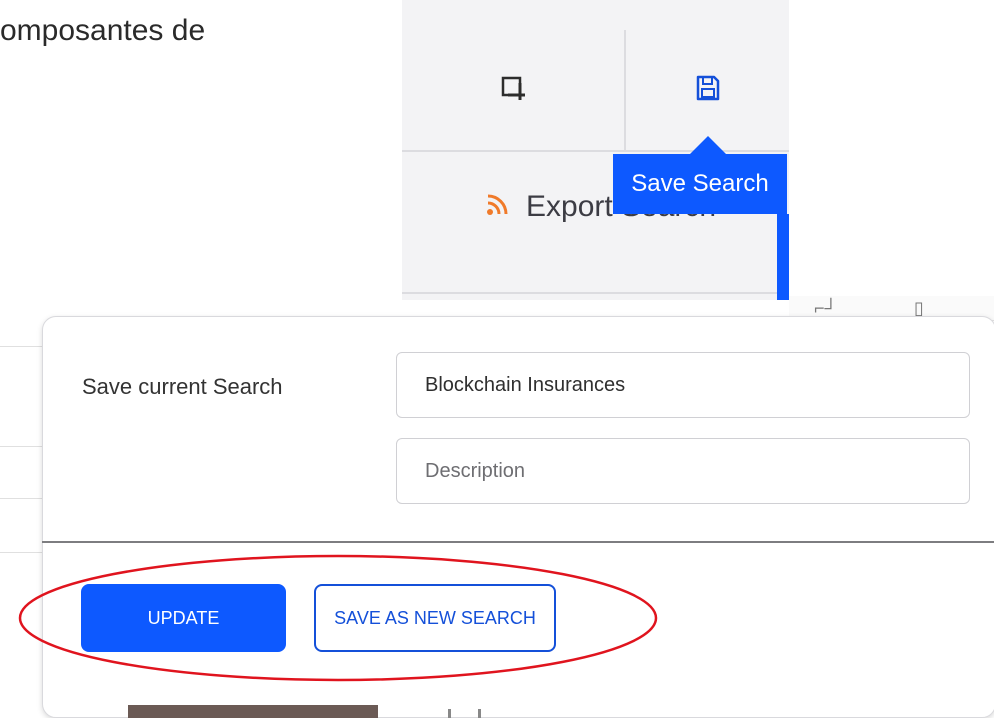 The height and width of the screenshot is (718, 994). What do you see at coordinates (518, 711) in the screenshot?
I see `background-bottom-strip` at bounding box center [518, 711].